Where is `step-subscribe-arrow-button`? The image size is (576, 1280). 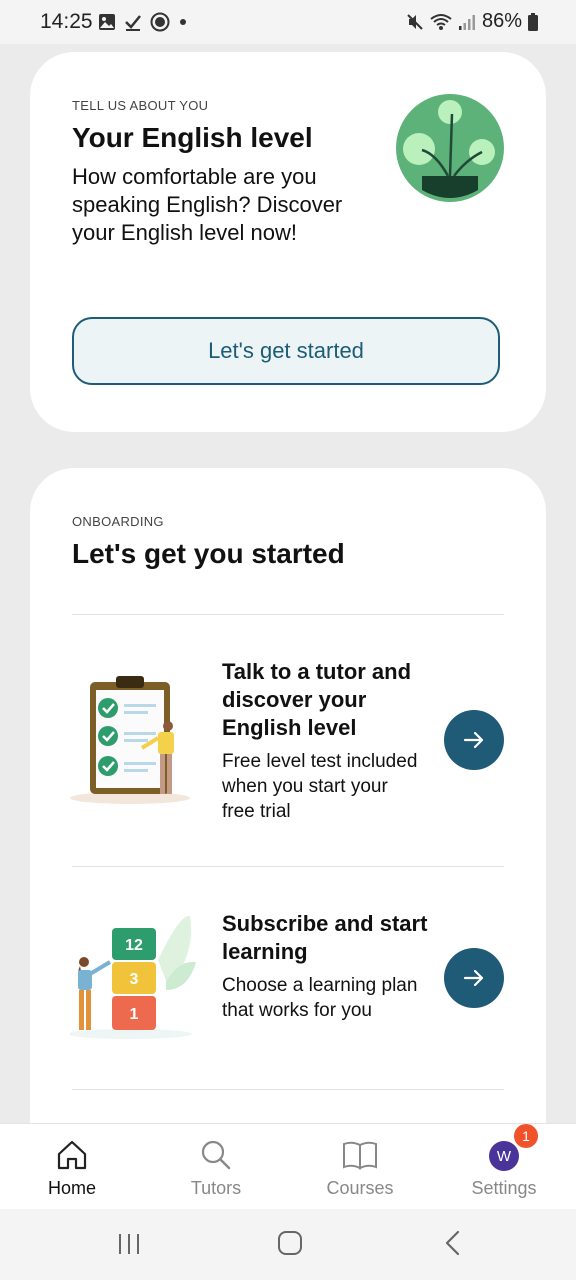
step-subscribe-arrow-button is located at coordinates (474, 978).